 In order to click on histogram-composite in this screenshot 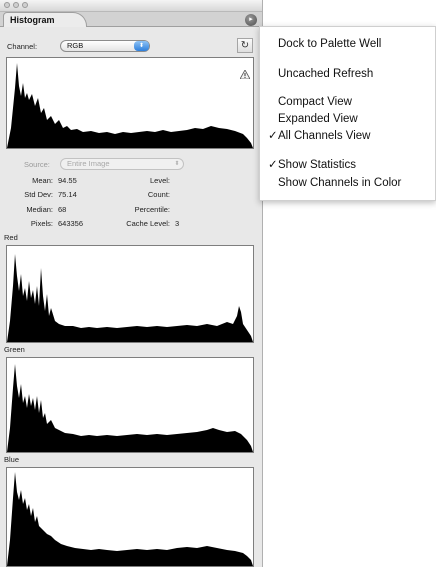, I will do `click(130, 103)`.